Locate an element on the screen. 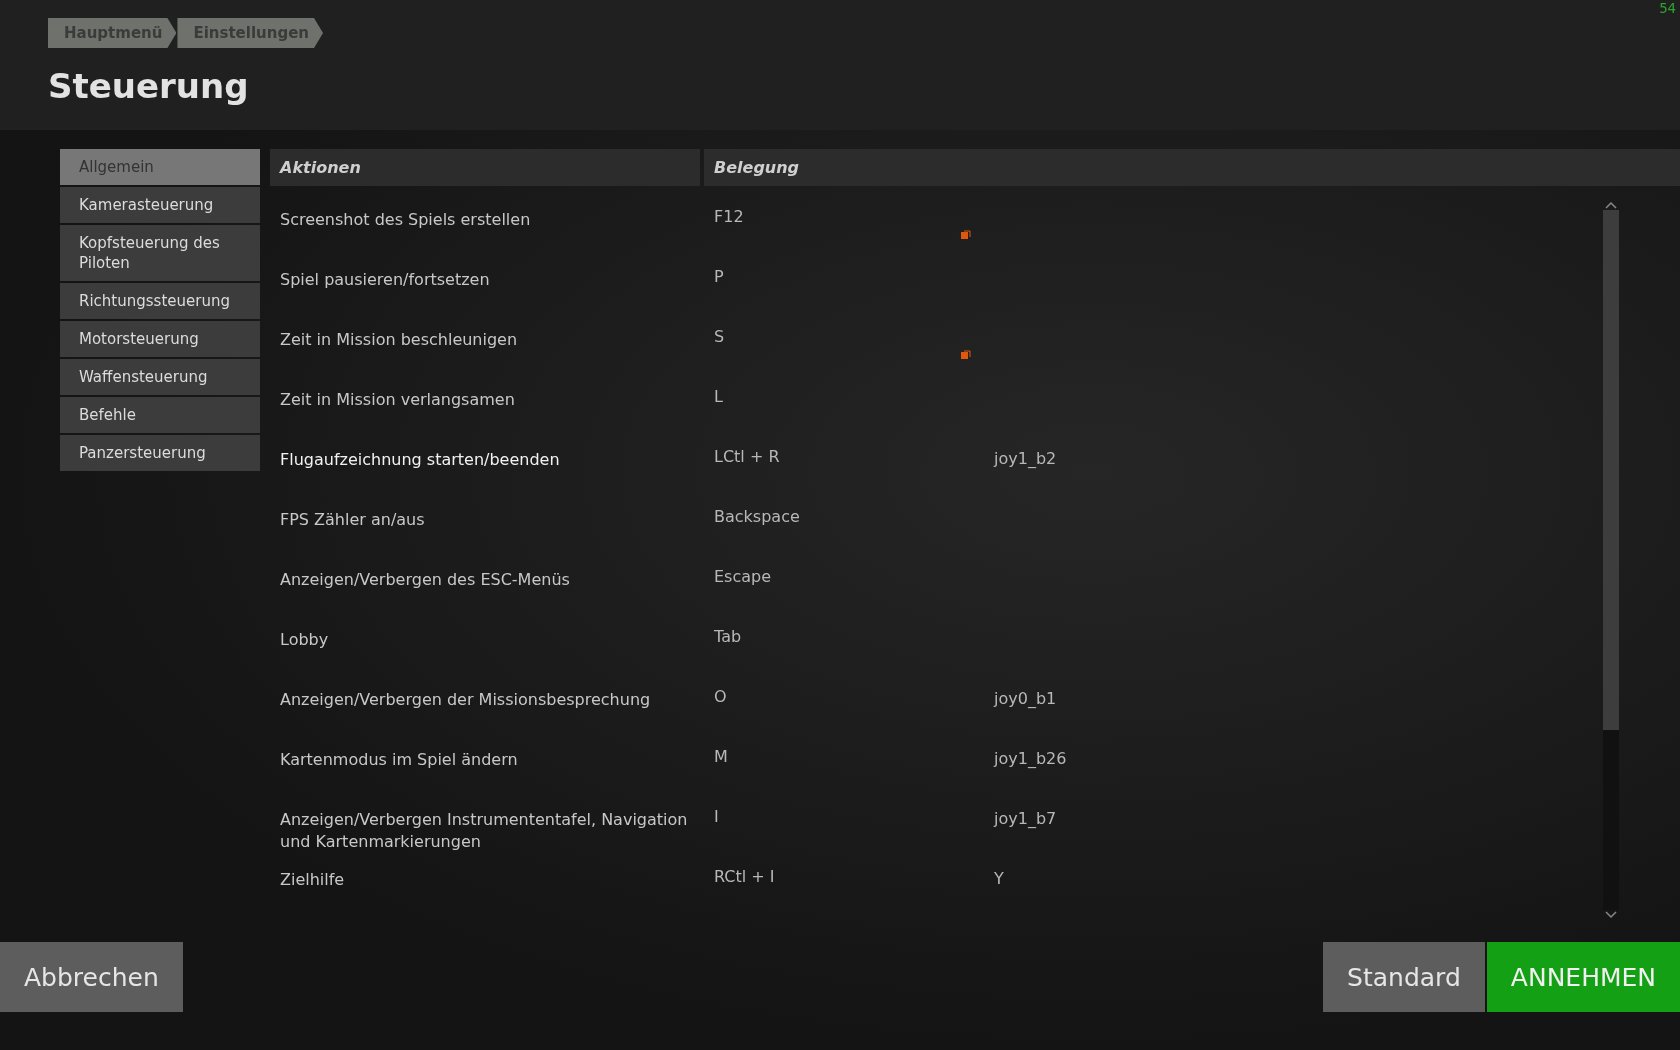  category-tab: Motorsteuerung is located at coordinates (160, 339).